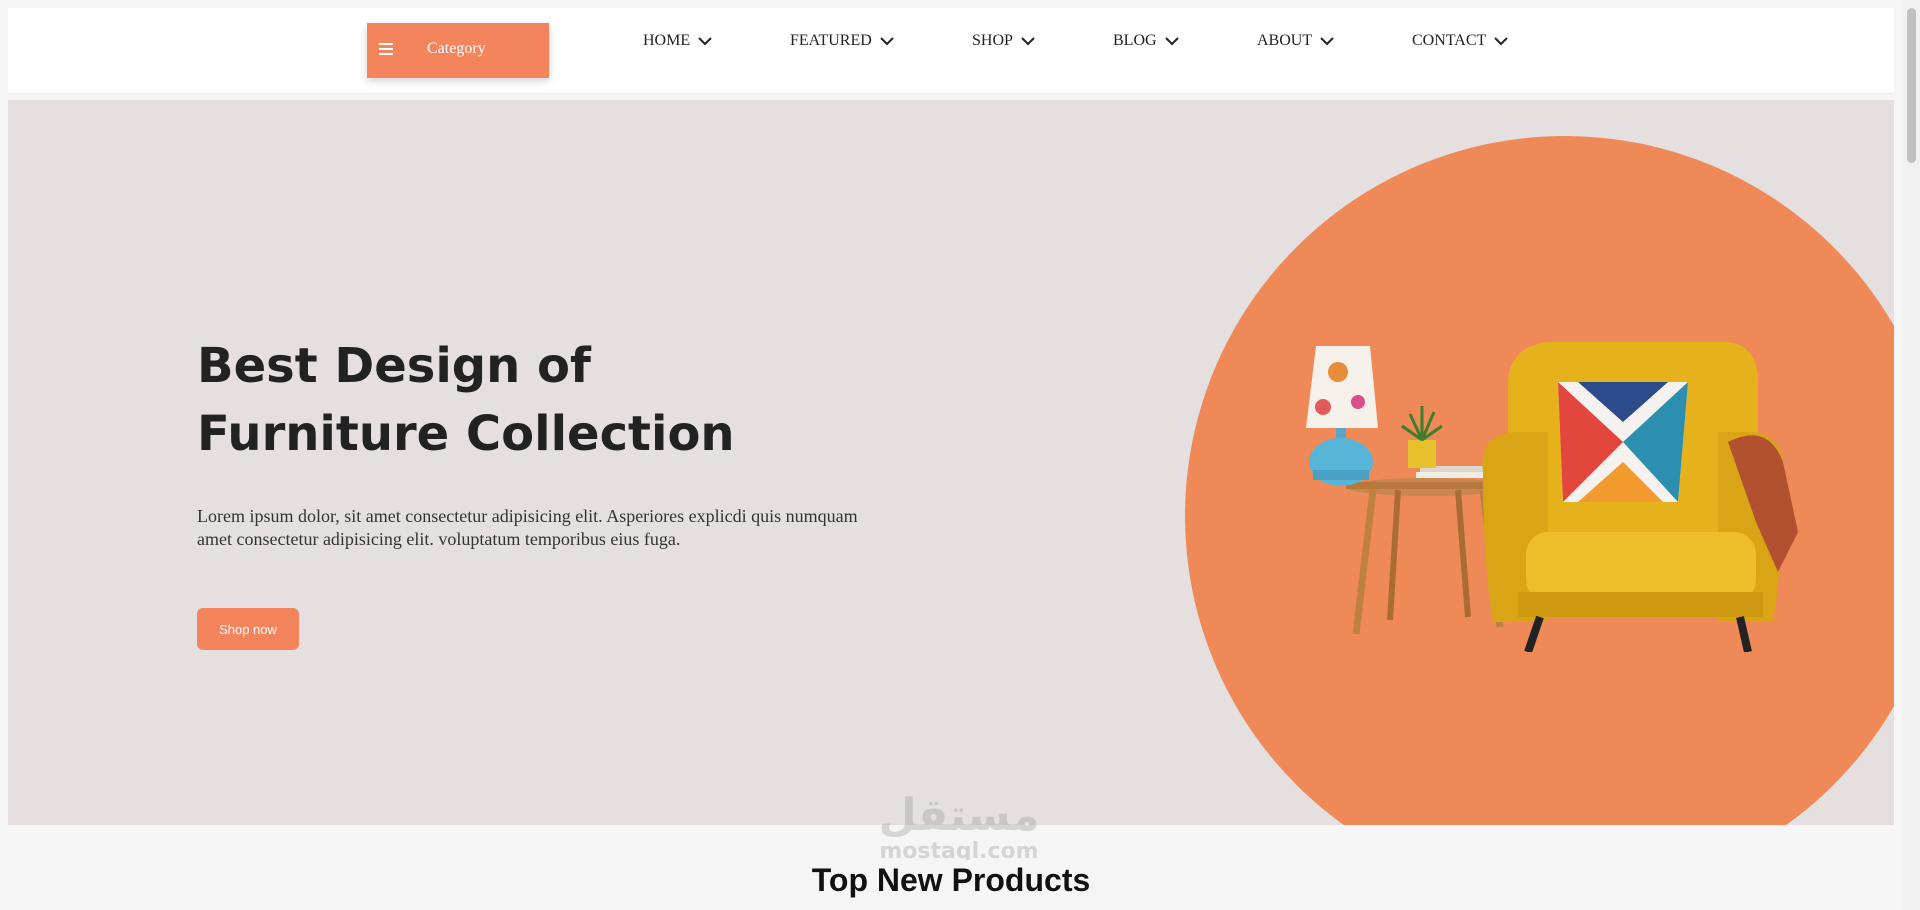 This screenshot has height=910, width=1920. I want to click on shop-now-button: Shop now, so click(248, 629).